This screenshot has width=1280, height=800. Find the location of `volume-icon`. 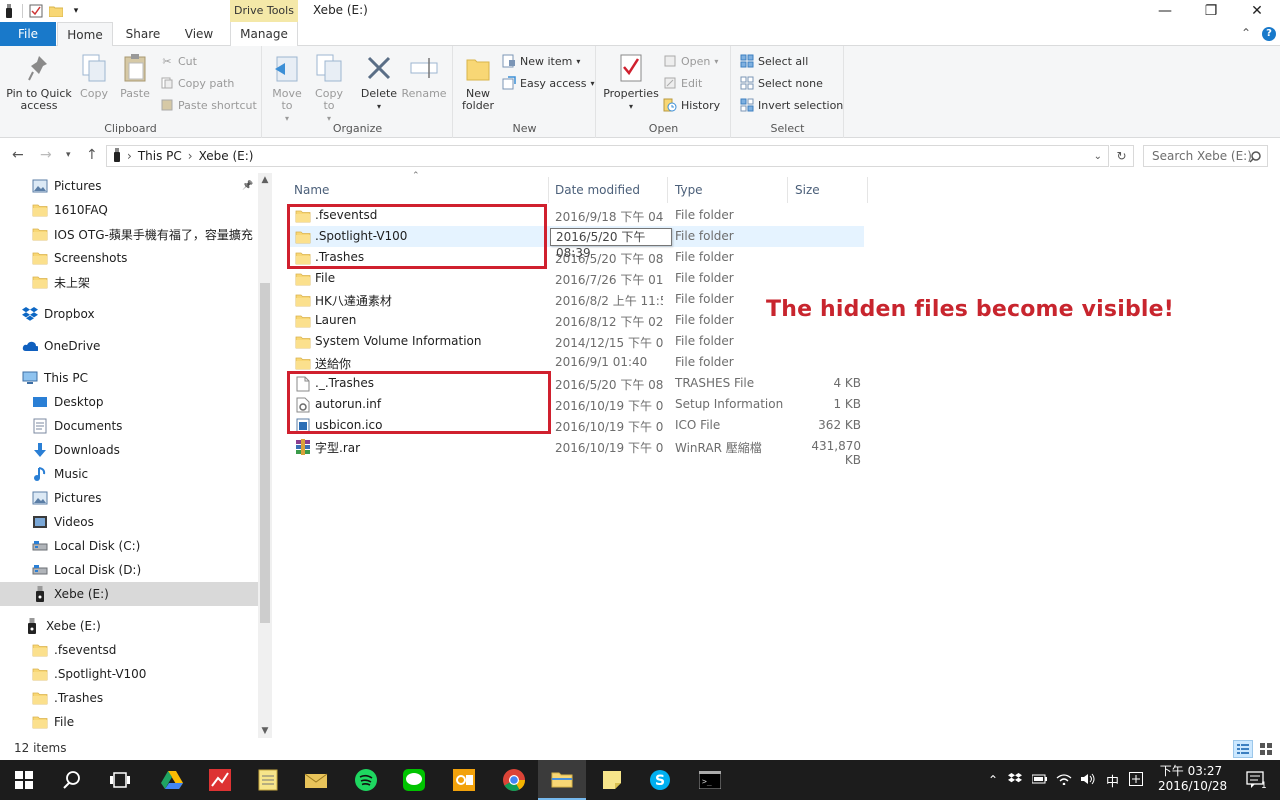

volume-icon is located at coordinates (1088, 780).